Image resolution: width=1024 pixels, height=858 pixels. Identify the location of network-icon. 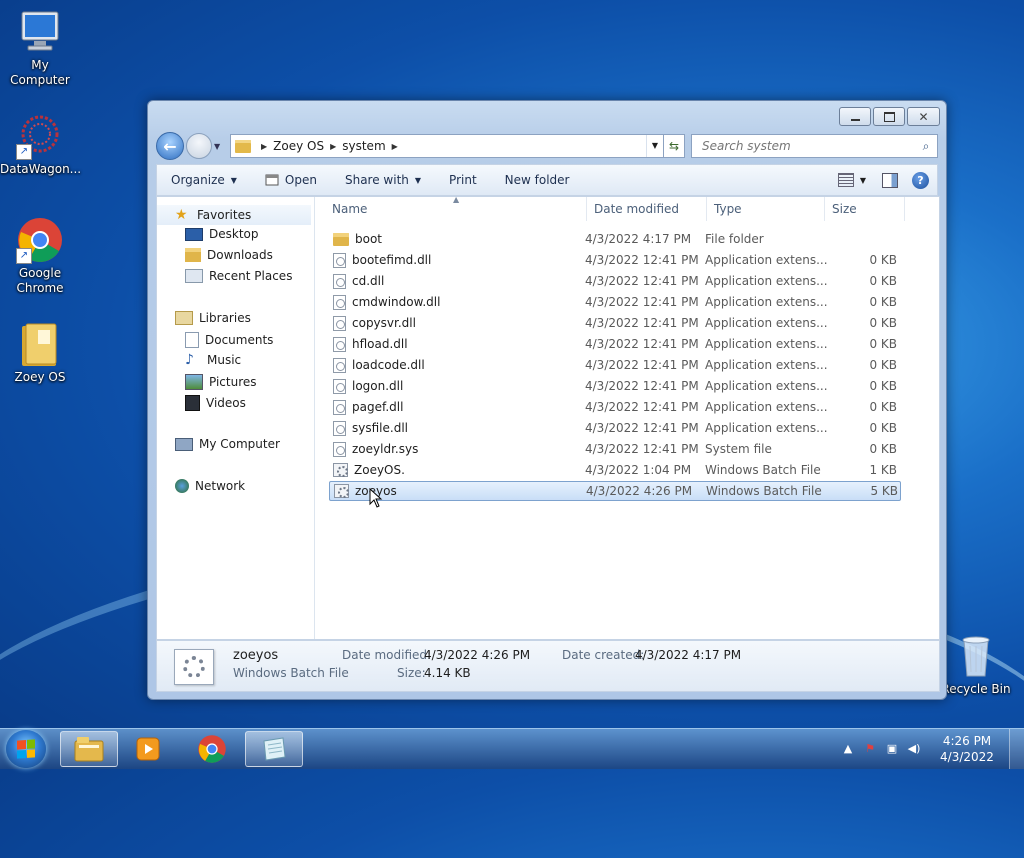
(182, 486).